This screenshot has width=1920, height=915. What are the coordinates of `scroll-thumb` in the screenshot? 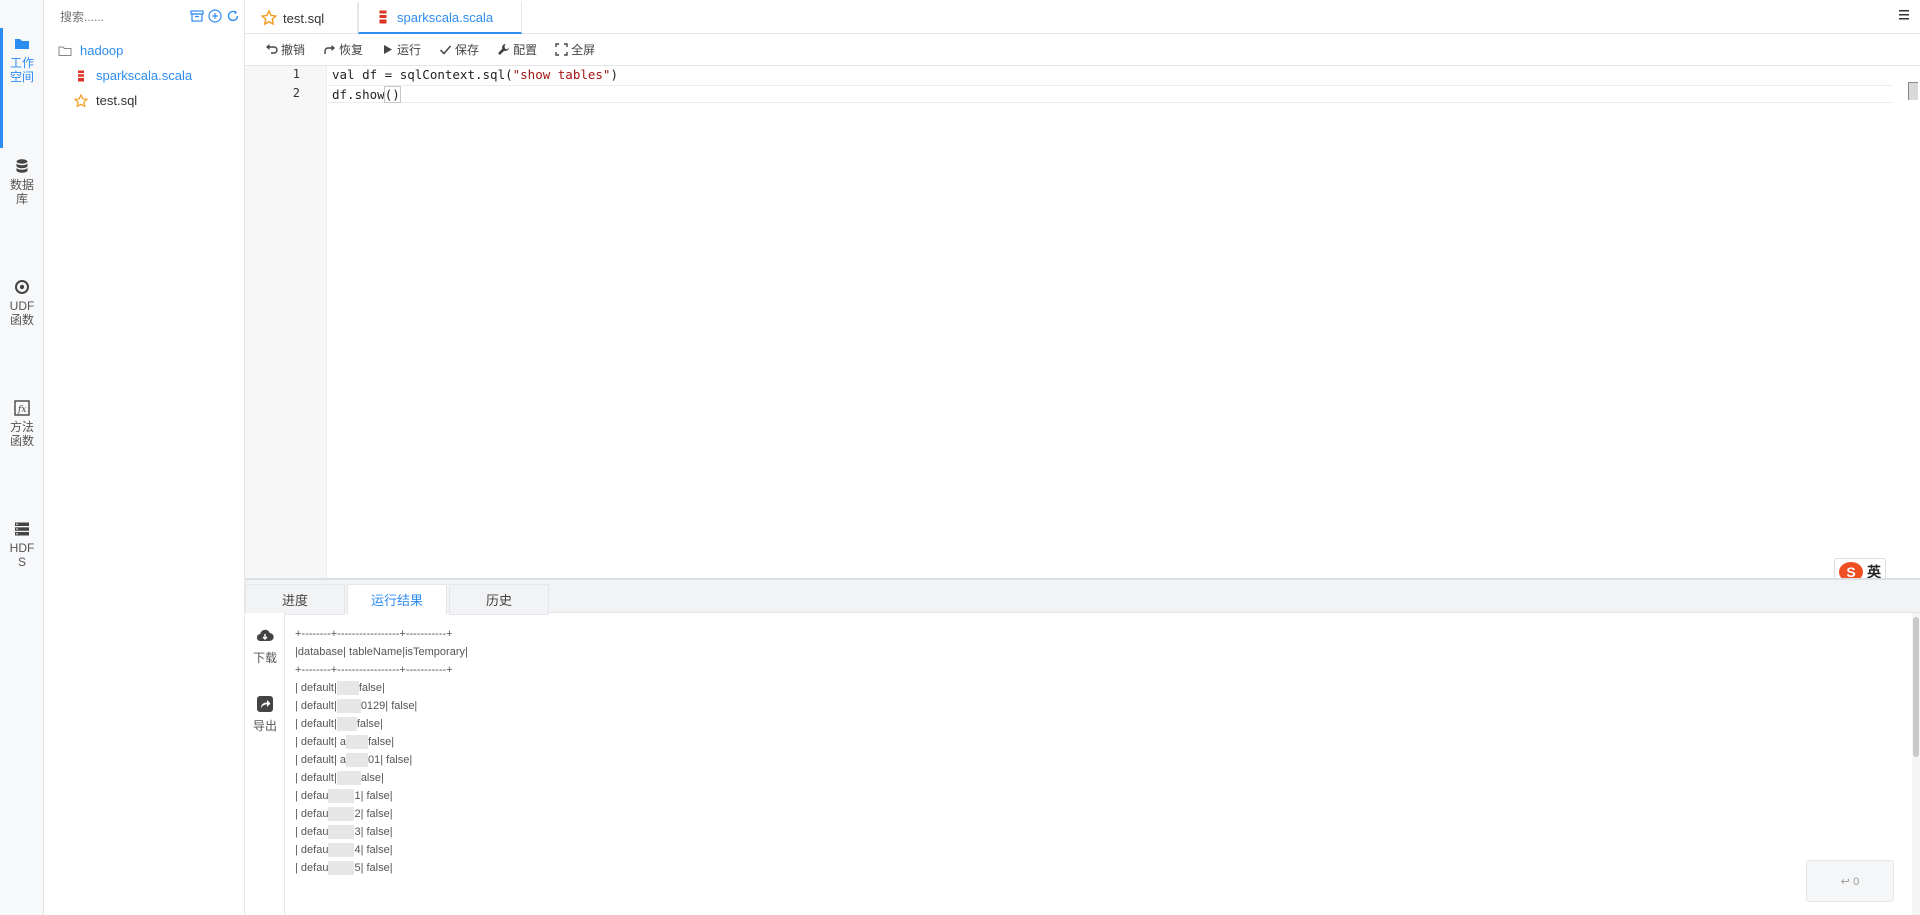 It's located at (1916, 687).